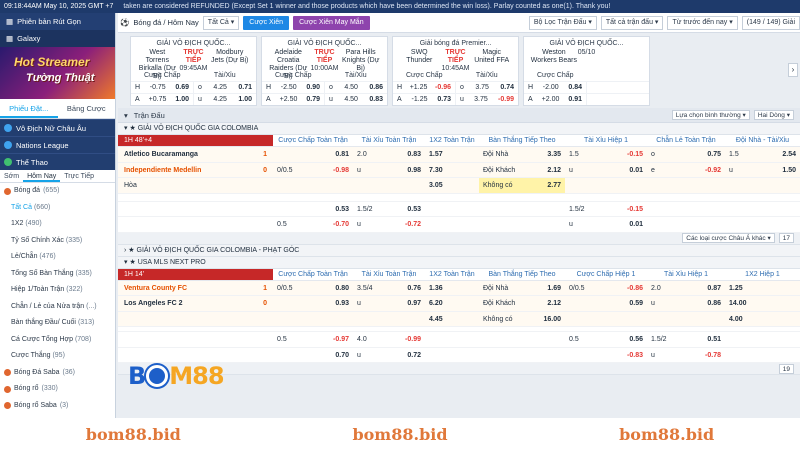 The height and width of the screenshot is (450, 800). What do you see at coordinates (452, 319) in the screenshot?
I see `odds-cell: 4.45` at bounding box center [452, 319].